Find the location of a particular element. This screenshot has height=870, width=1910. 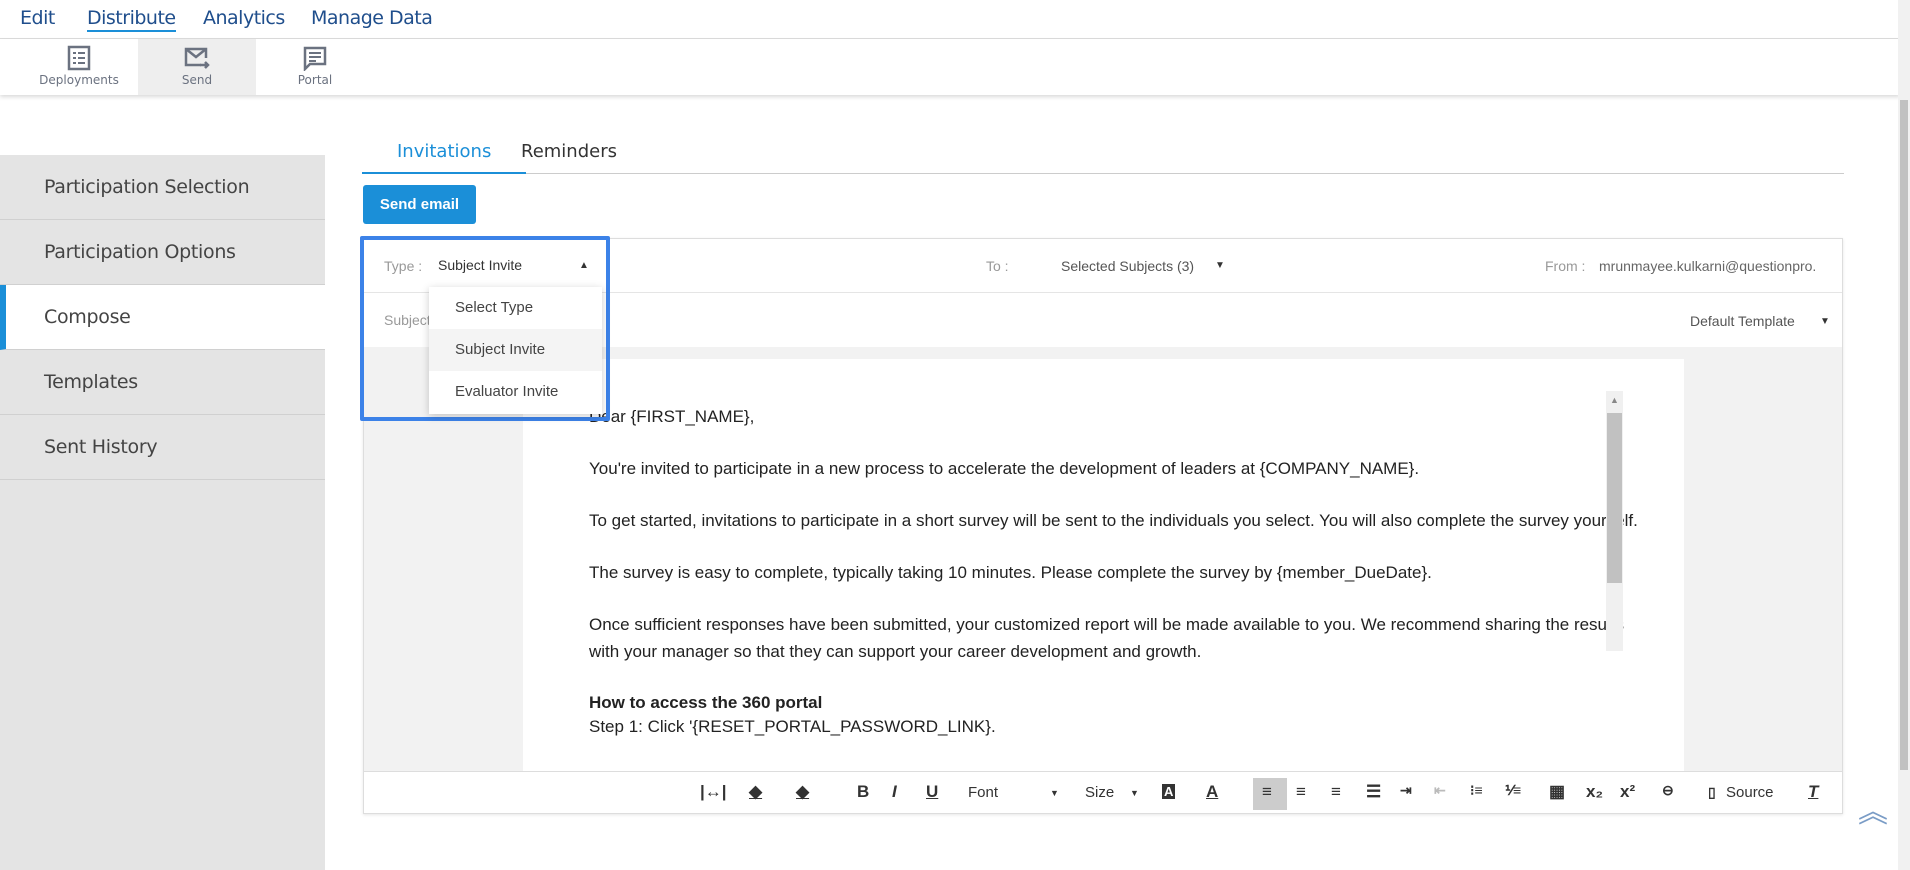

table-icon: ▦ is located at coordinates (1557, 792).